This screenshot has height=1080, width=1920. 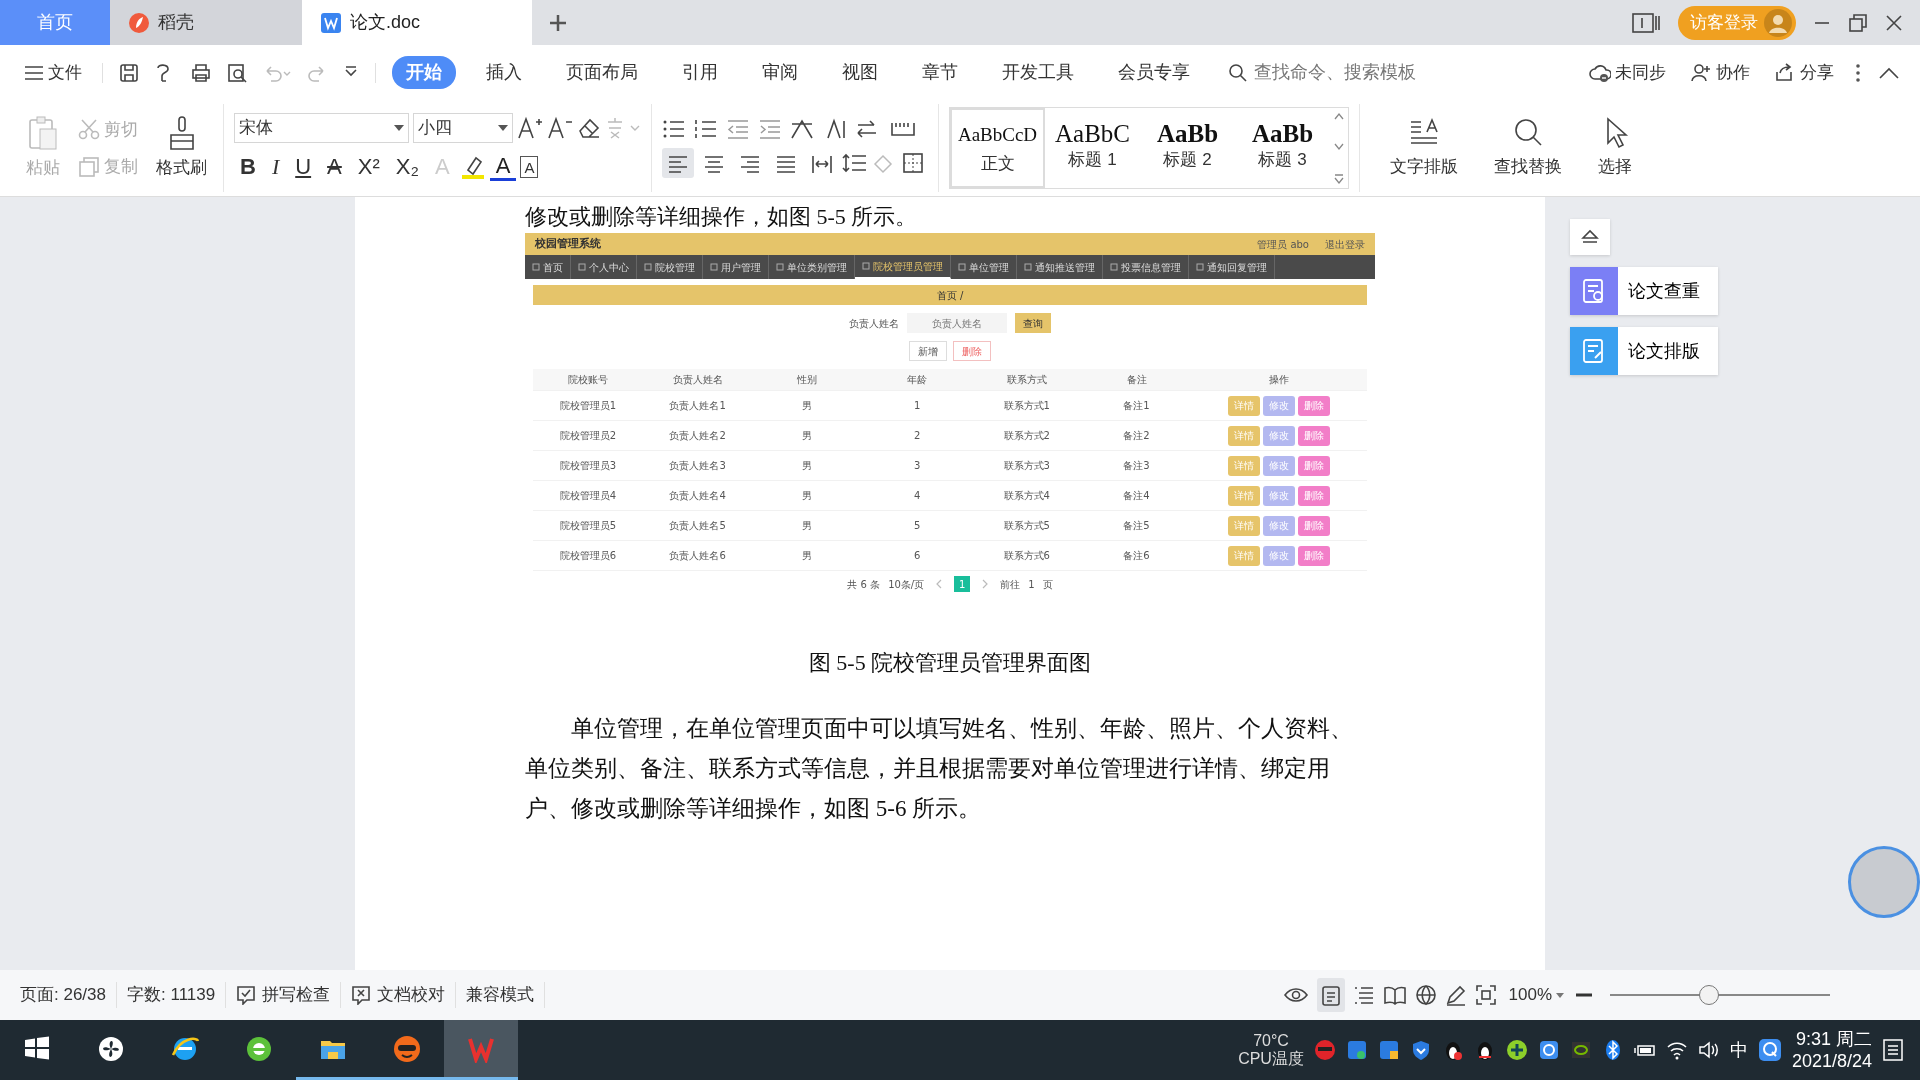 What do you see at coordinates (700, 72) in the screenshot?
I see `menu-tab: 引用` at bounding box center [700, 72].